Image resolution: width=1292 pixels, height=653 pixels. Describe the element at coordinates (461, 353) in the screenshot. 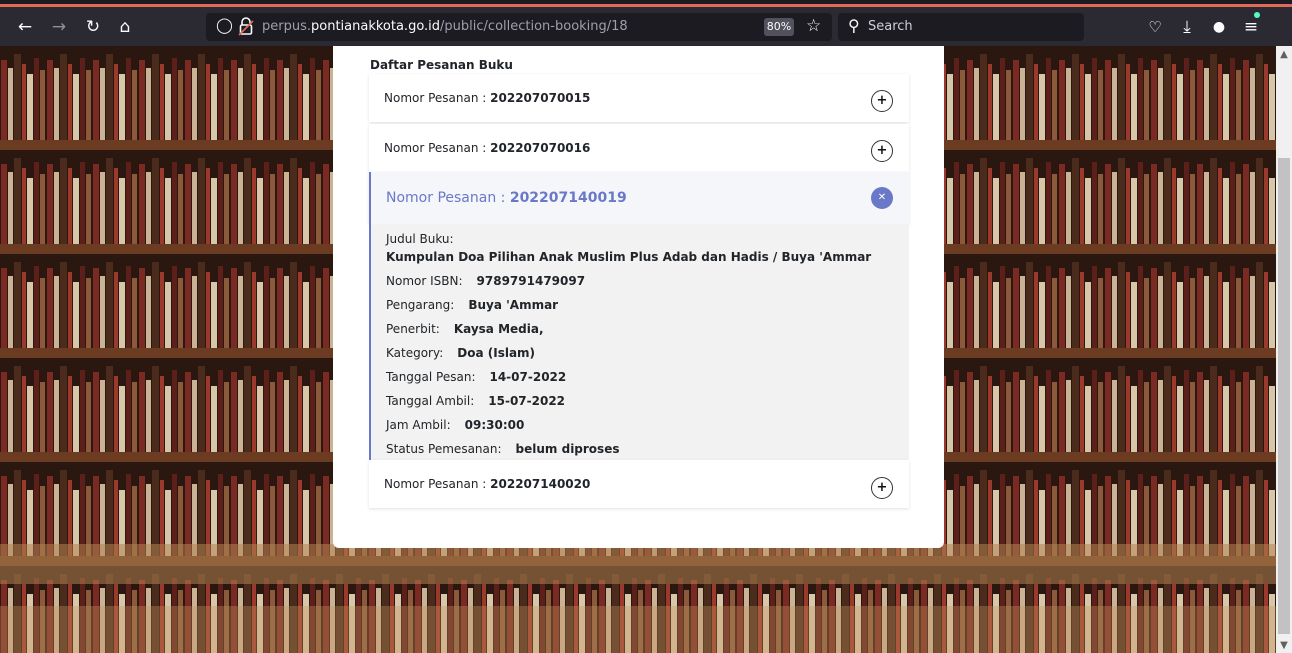

I see `category-row: Kategory: Doa (Islam)` at that location.